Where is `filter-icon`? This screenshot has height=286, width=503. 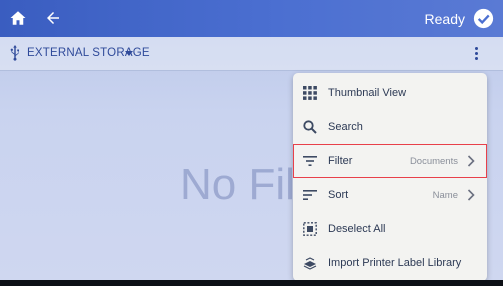 filter-icon is located at coordinates (310, 161).